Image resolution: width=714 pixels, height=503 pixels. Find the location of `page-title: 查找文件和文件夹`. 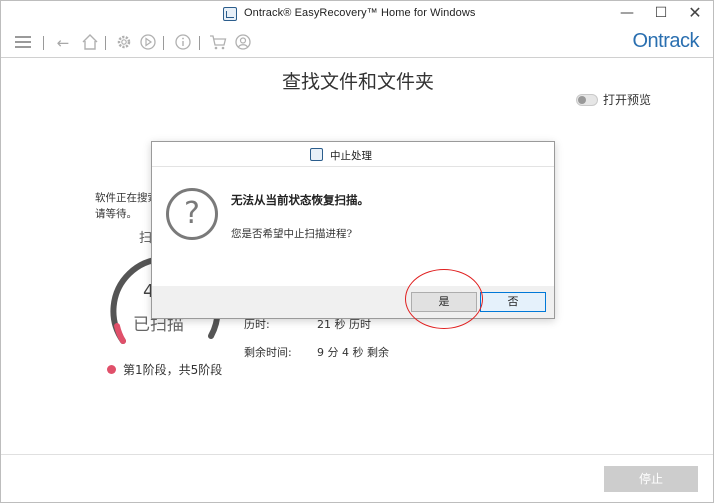

page-title: 查找文件和文件夹 is located at coordinates (357, 82).